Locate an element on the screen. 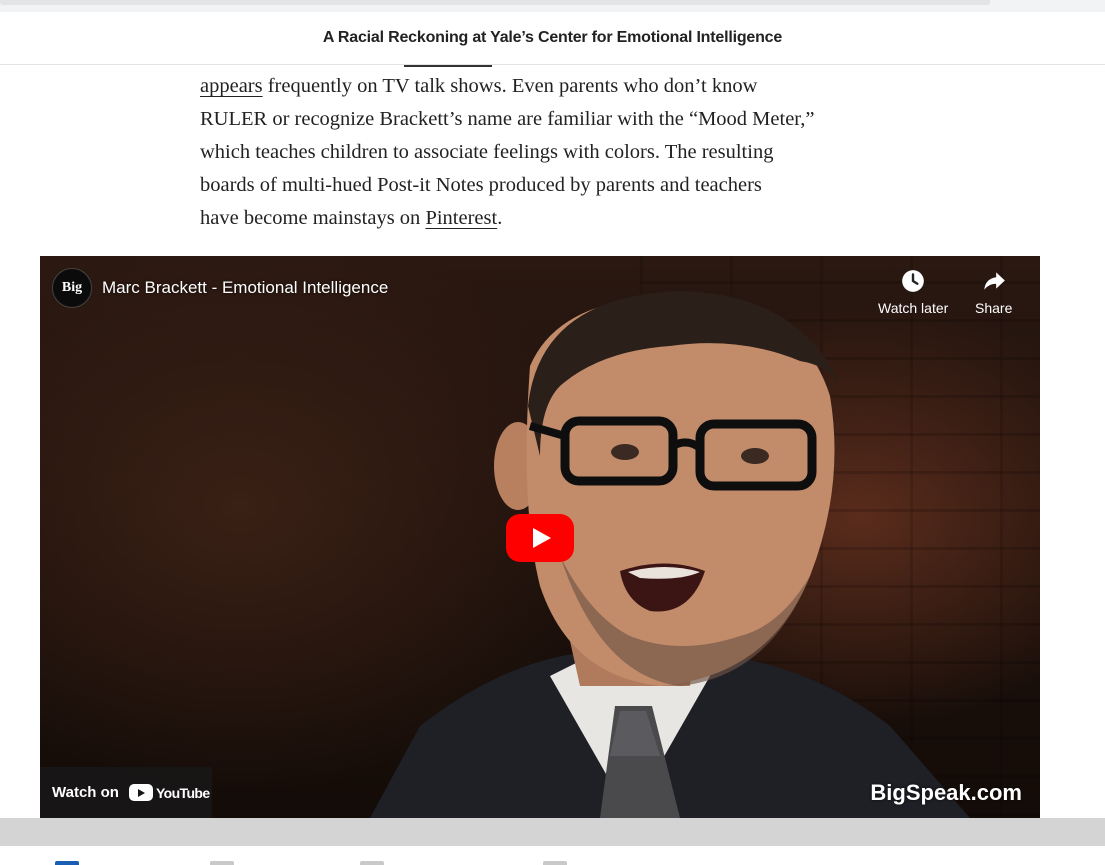 This screenshot has width=1105, height=865. play-icon is located at coordinates (542, 538).